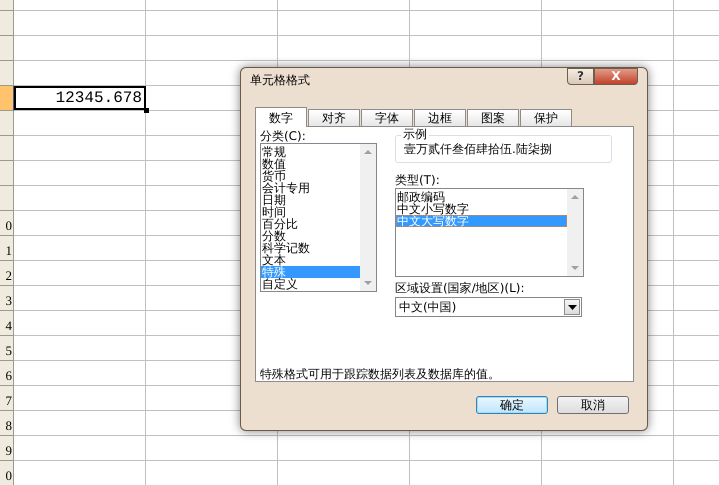 Image resolution: width=719 pixels, height=485 pixels. What do you see at coordinates (310, 152) in the screenshot?
I see `list-item: 常规` at bounding box center [310, 152].